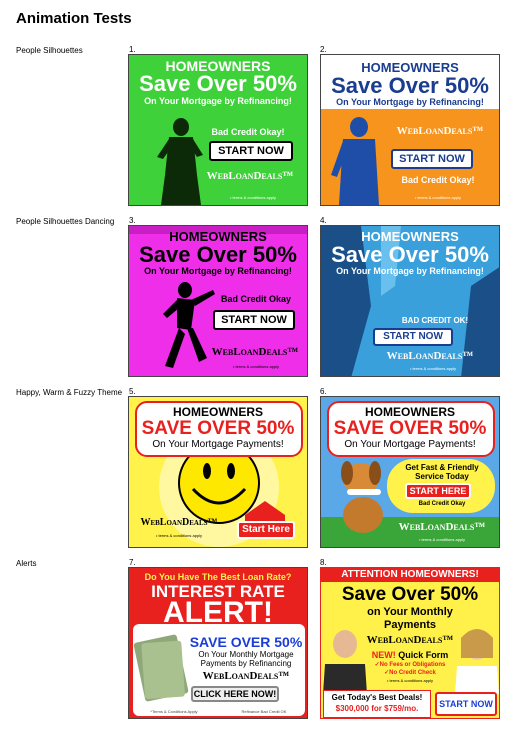  Describe the element at coordinates (132, 220) in the screenshot. I see `ad-number: 3.` at that location.